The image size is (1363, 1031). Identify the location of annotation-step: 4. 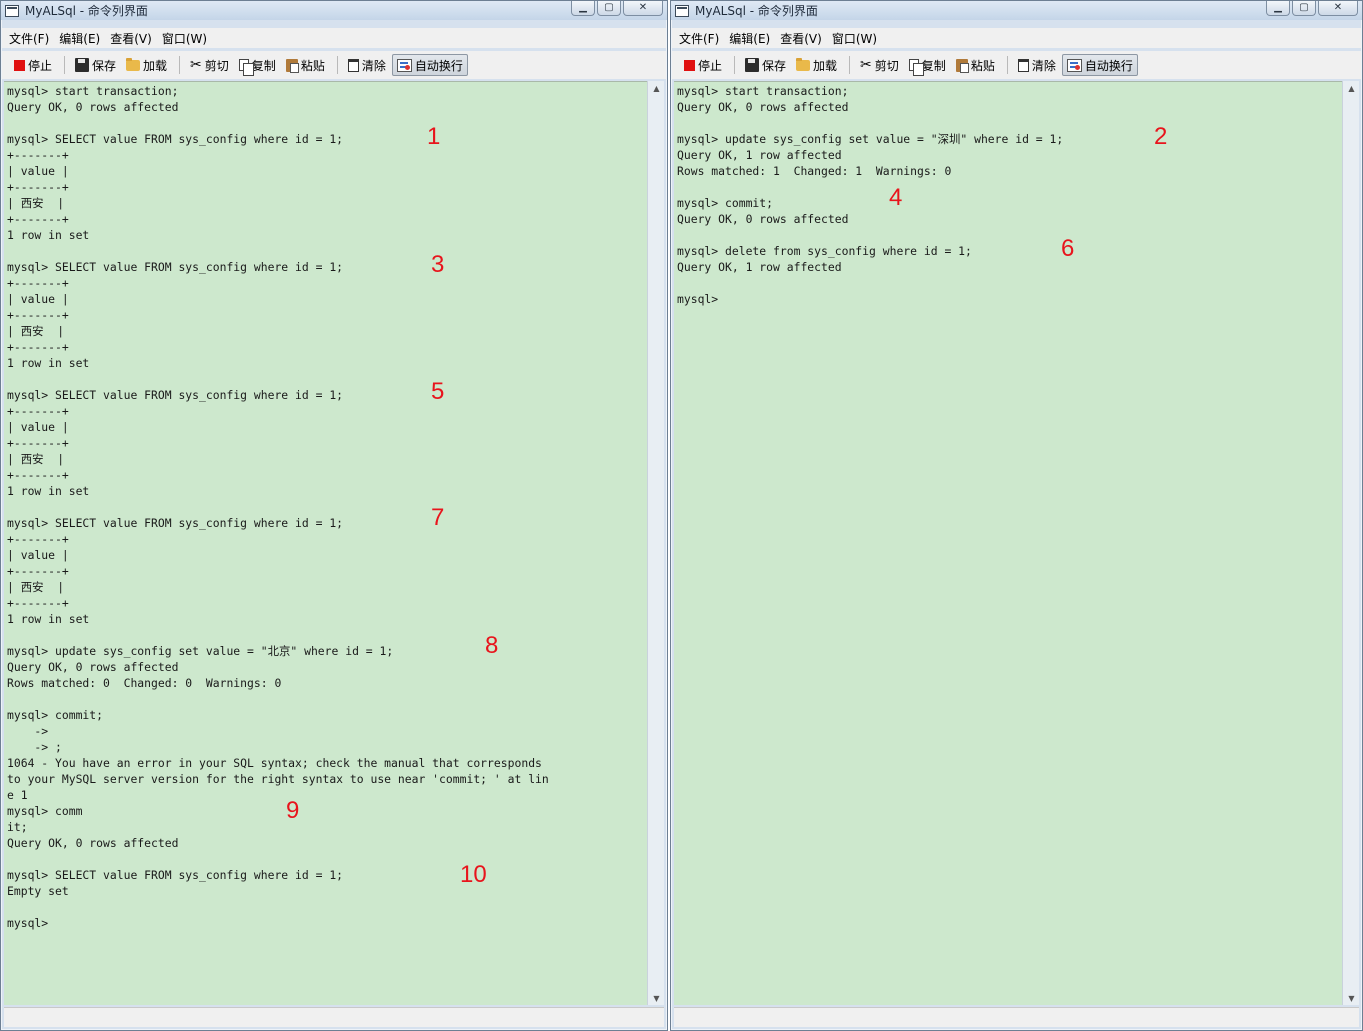
(896, 197).